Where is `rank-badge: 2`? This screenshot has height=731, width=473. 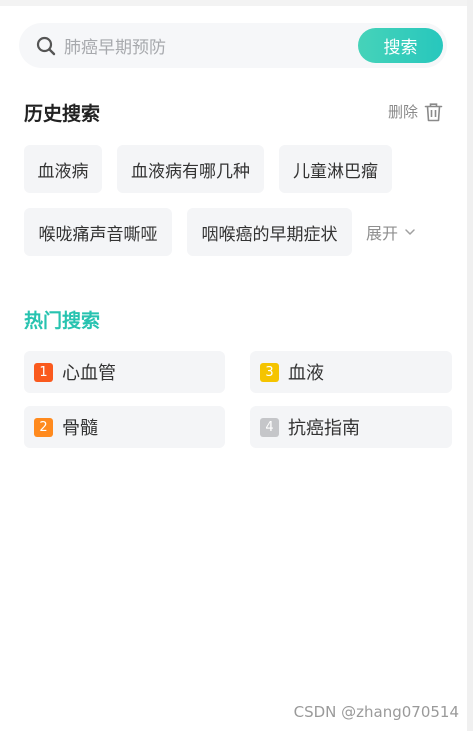 rank-badge: 2 is located at coordinates (43, 427).